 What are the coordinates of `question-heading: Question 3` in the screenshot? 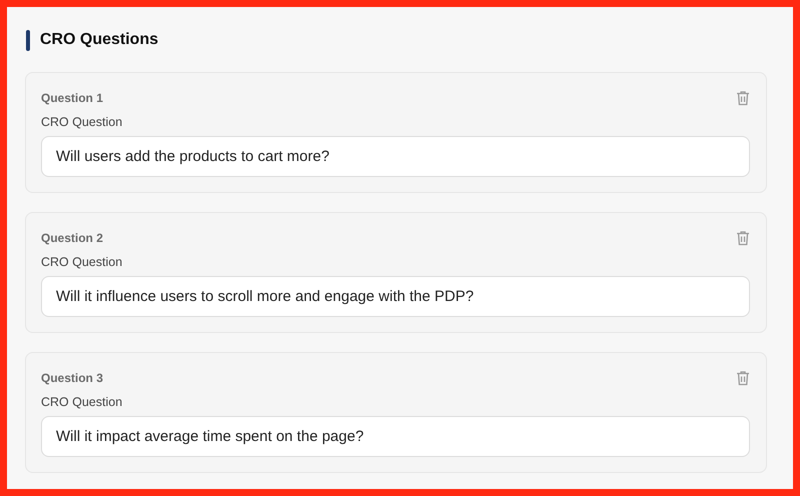 It's located at (72, 378).